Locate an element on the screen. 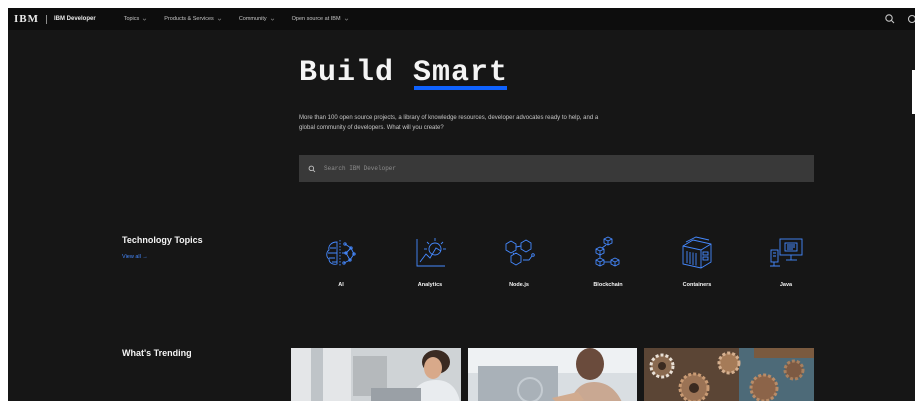 This screenshot has width=915, height=401. rusty-gears-photo is located at coordinates (729, 374).